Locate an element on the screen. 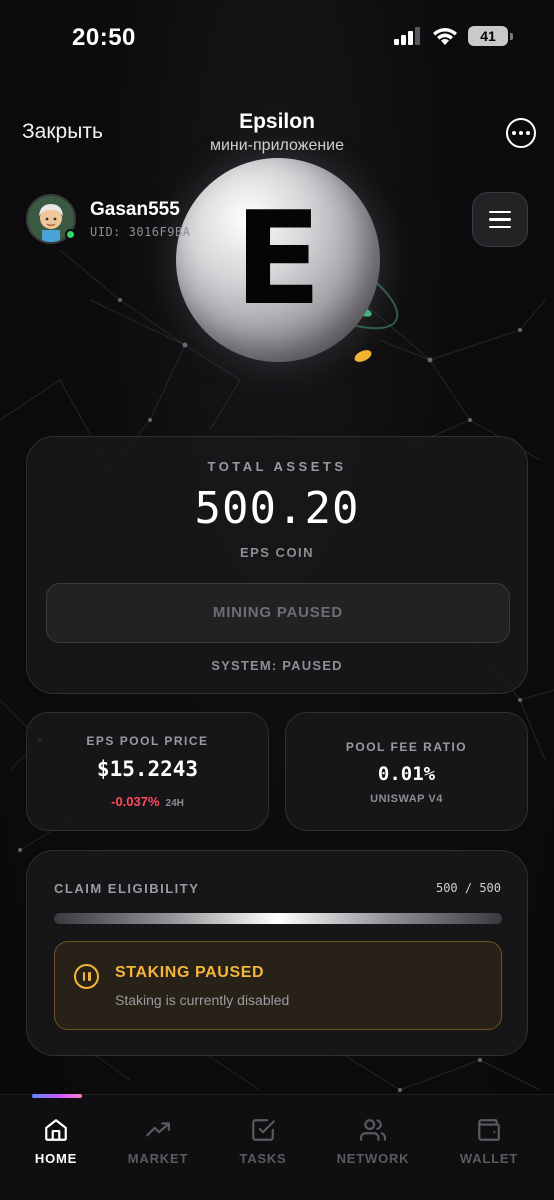  system-status: SYSTEM: PAUSED is located at coordinates (277, 665).